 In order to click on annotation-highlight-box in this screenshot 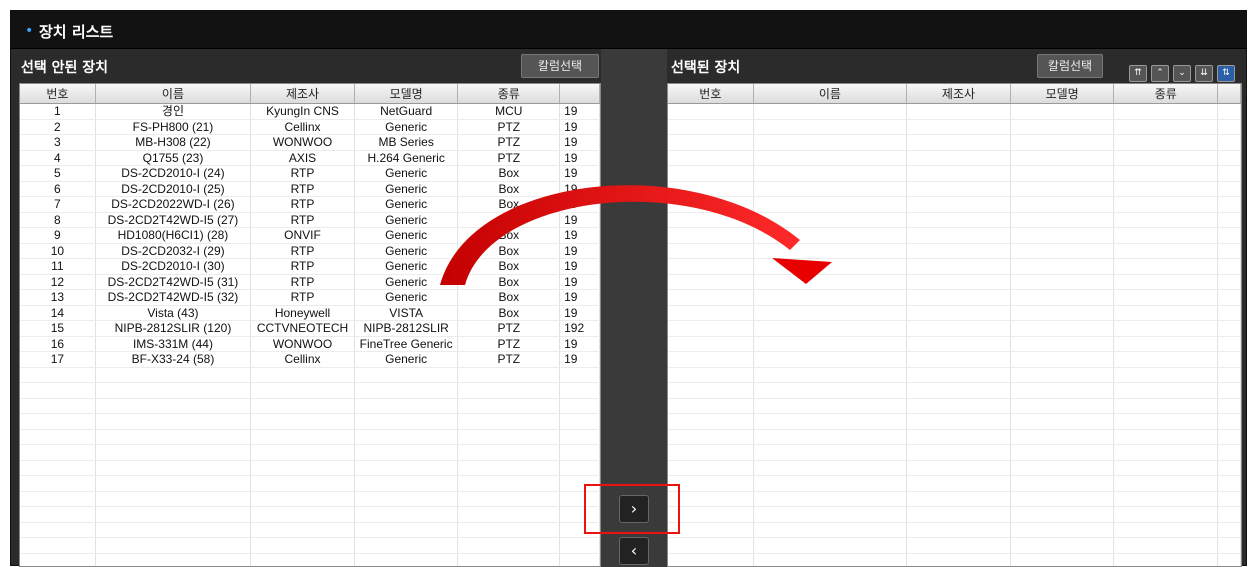, I will do `click(632, 509)`.